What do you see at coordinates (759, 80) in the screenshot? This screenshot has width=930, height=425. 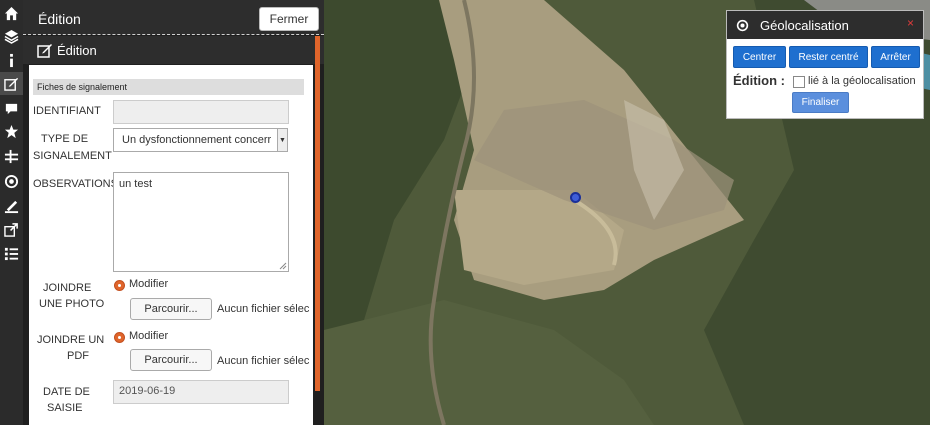 I see `geolocation-edition-label: Édition :` at bounding box center [759, 80].